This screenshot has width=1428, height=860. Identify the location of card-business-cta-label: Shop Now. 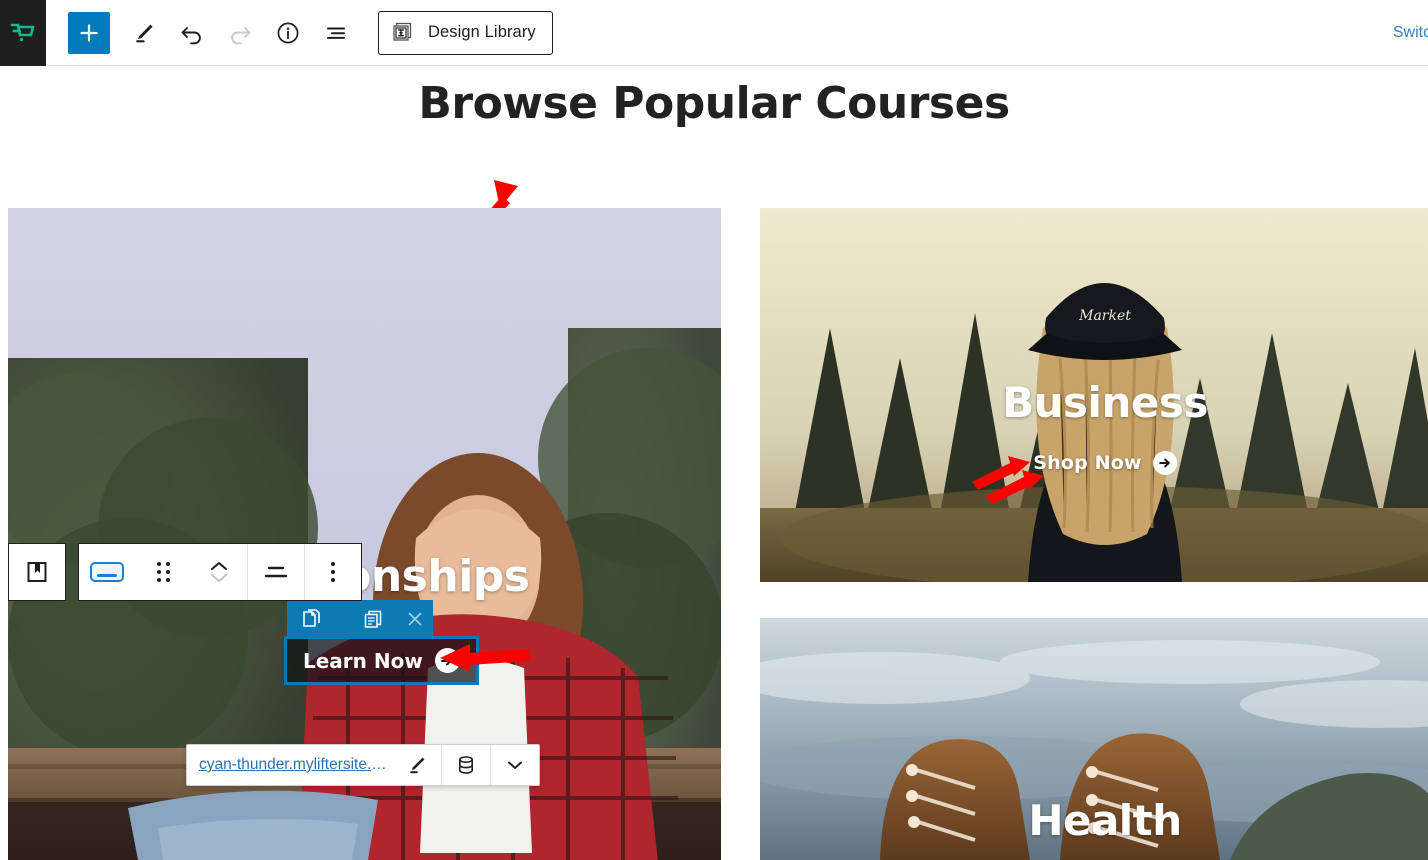
(1087, 463).